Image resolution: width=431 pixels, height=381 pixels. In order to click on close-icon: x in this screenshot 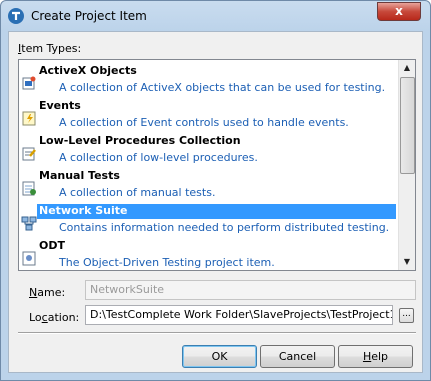, I will do `click(399, 11)`.